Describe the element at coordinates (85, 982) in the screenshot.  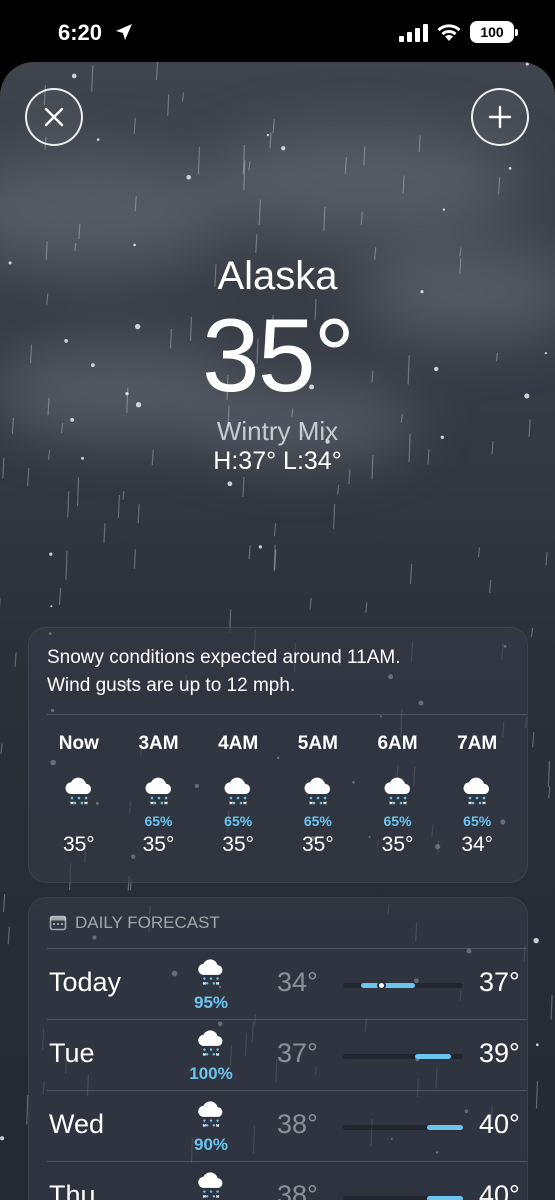
I see `day-name: Today` at that location.